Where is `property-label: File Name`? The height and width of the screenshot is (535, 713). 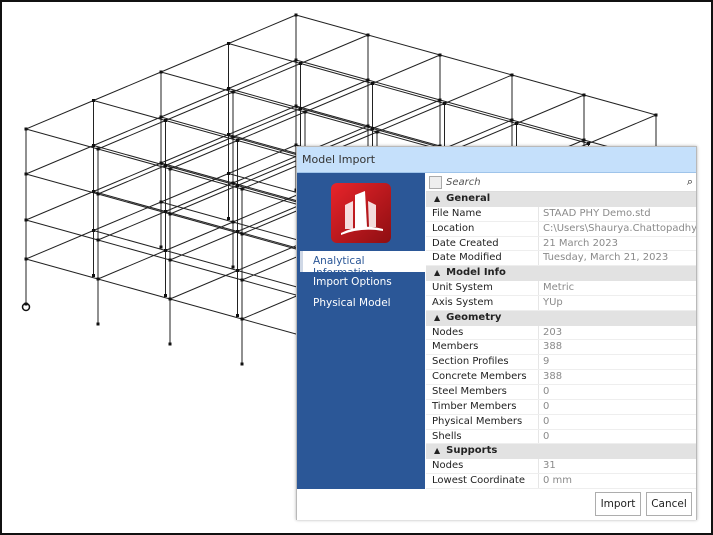
property-label: File Name is located at coordinates (482, 213).